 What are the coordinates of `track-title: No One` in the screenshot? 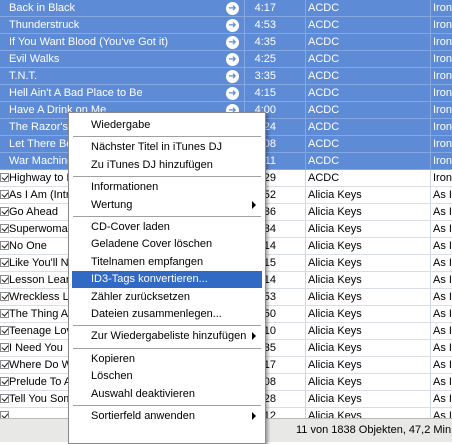 It's located at (28, 246).